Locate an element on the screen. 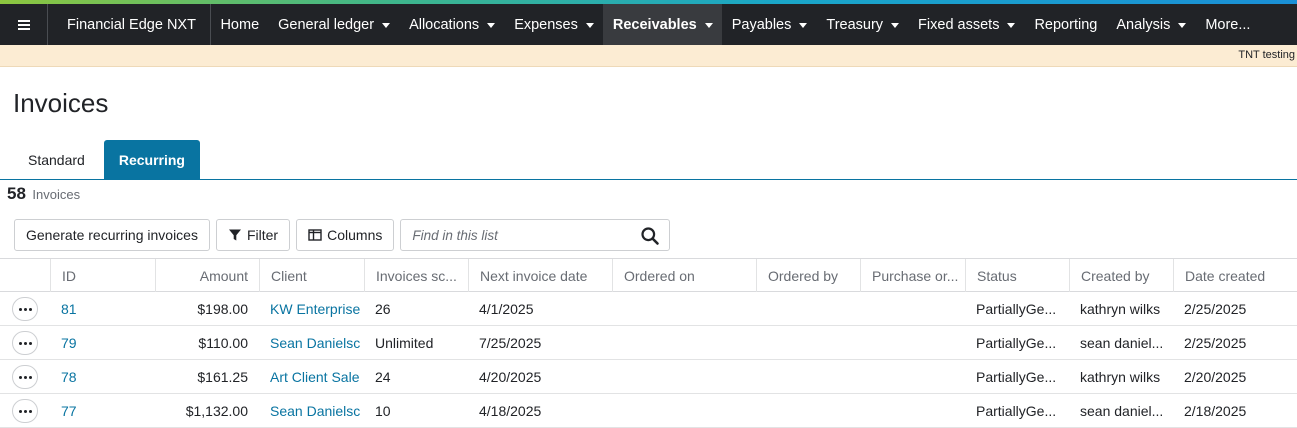 The height and width of the screenshot is (428, 1297). nav-item-expenses: Expenses is located at coordinates (554, 24).